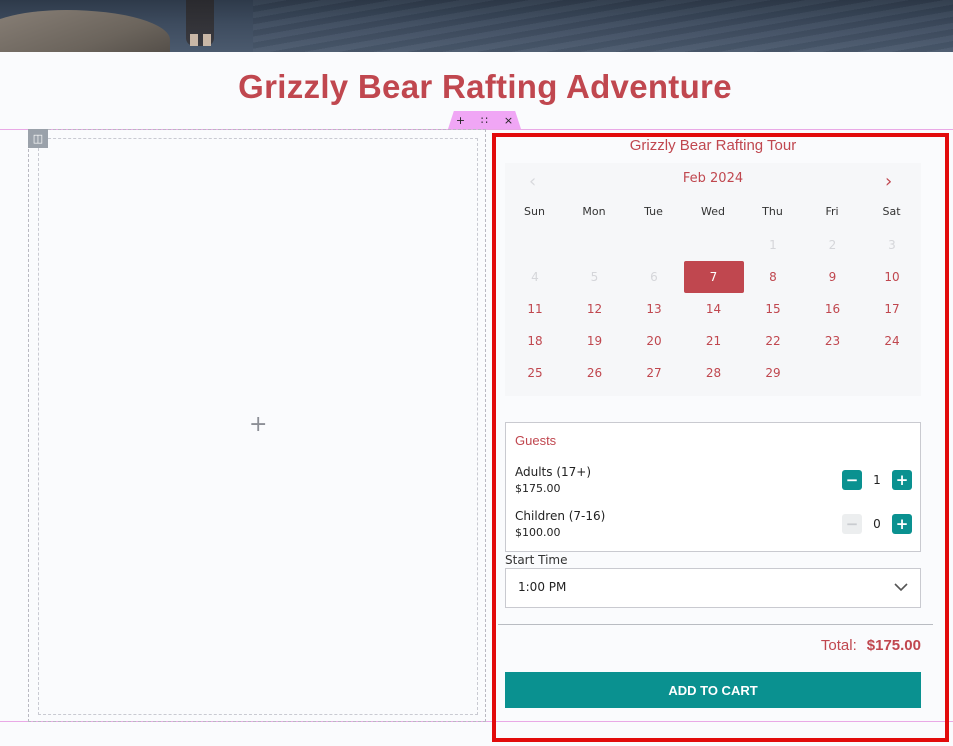  I want to click on toolbar-move-icon: ∷, so click(484, 120).